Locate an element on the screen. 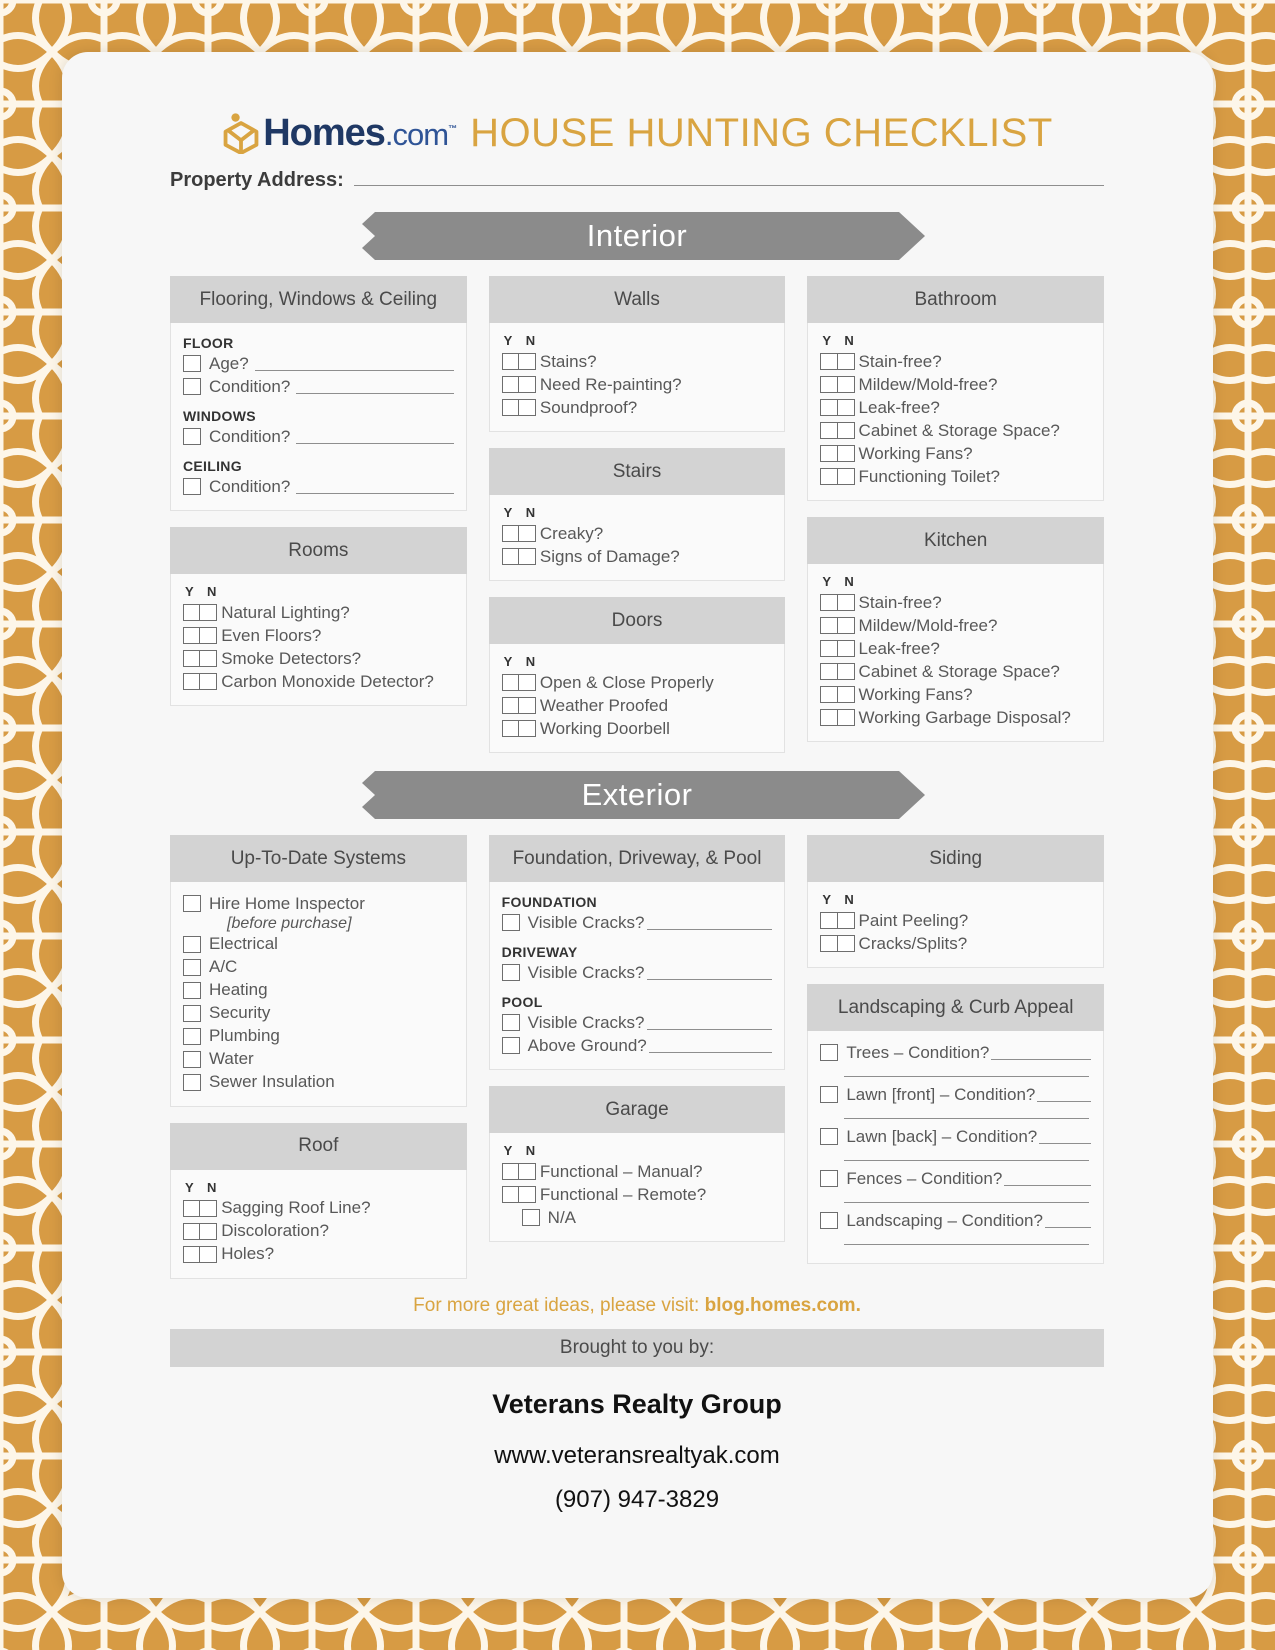  checkbox-na is located at coordinates (530, 1217).